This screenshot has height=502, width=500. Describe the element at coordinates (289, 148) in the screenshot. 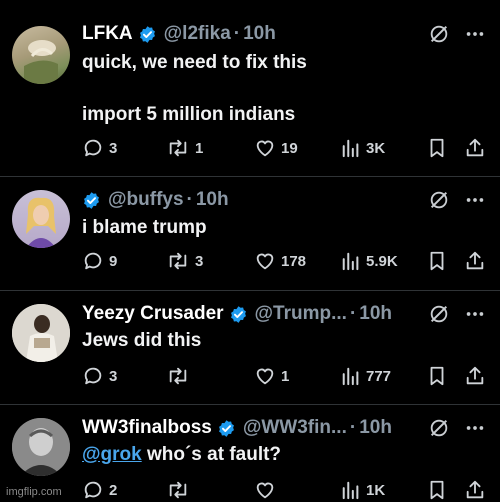

I see `like-count: 19` at that location.